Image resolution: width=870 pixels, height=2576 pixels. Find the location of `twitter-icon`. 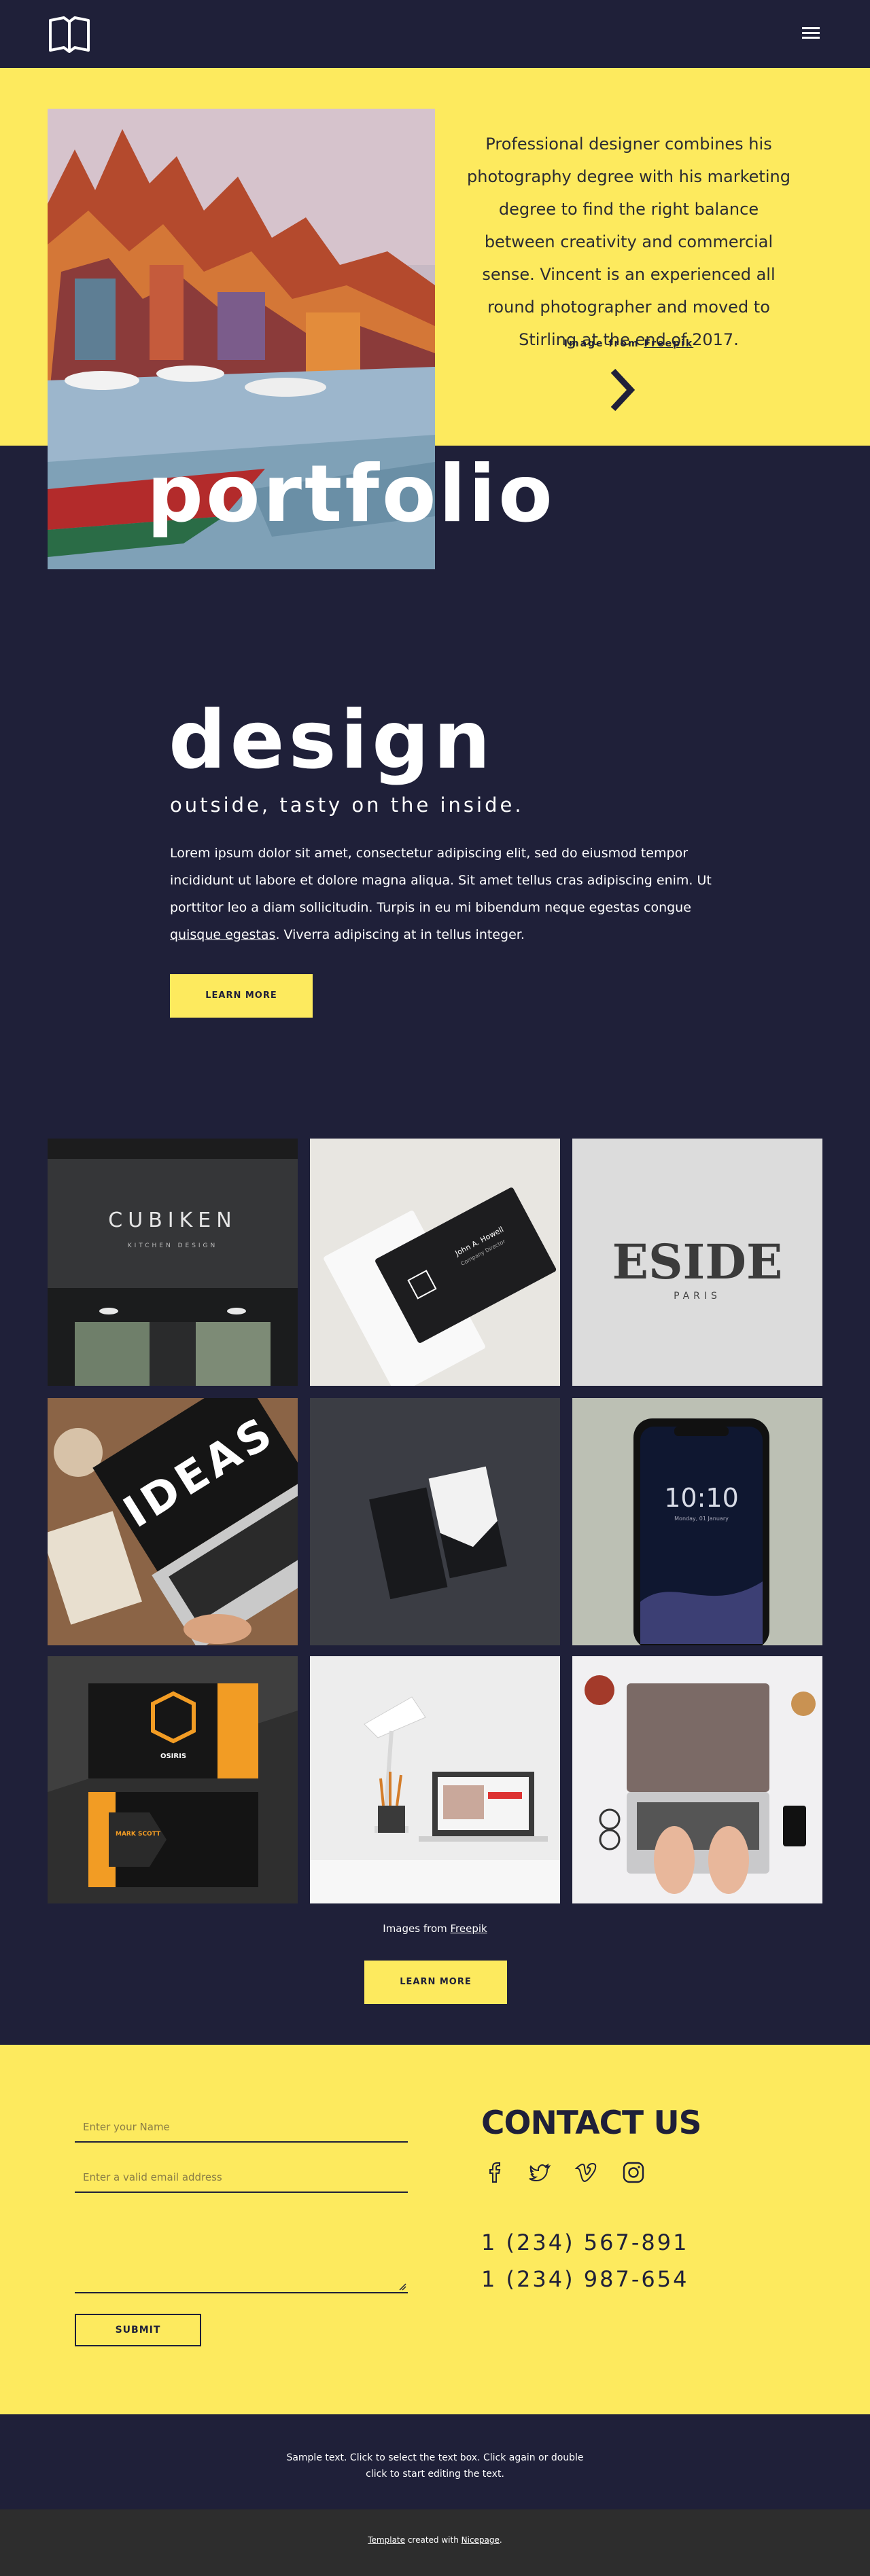

twitter-icon is located at coordinates (539, 2172).